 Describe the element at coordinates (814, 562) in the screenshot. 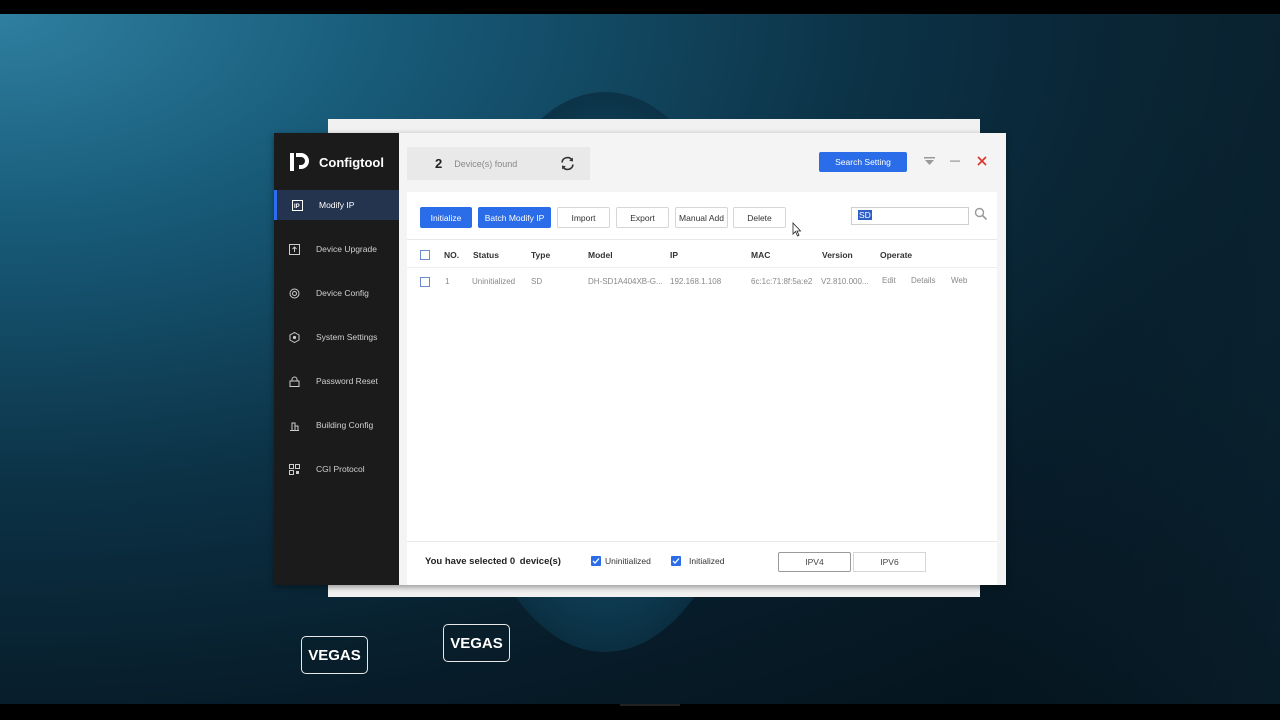

I see `tab-ipv4: IPV4` at that location.